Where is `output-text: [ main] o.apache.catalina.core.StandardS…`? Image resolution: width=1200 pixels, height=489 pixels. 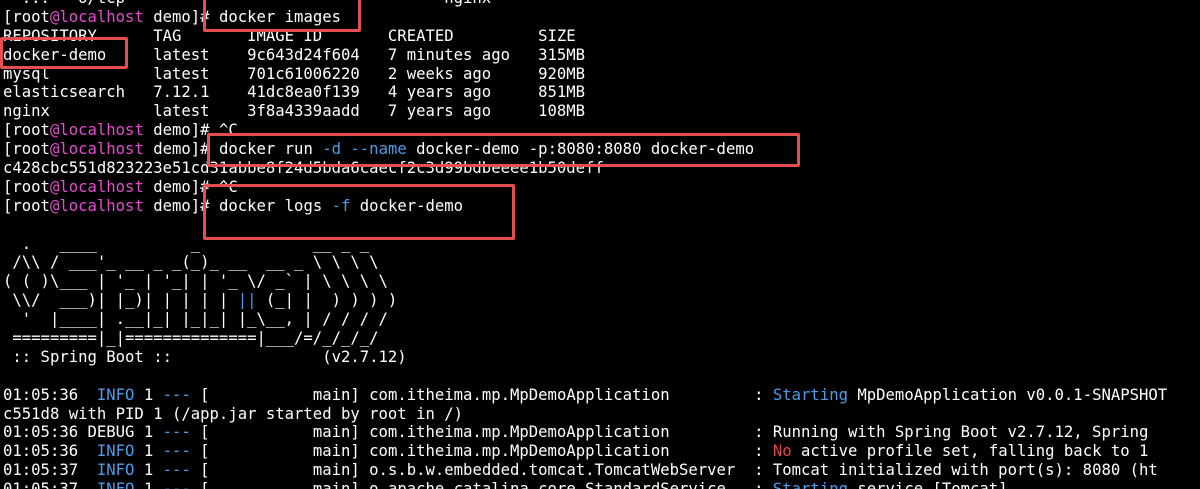 output-text: [ main] o.apache.catalina.core.StandardS… is located at coordinates (482, 484).